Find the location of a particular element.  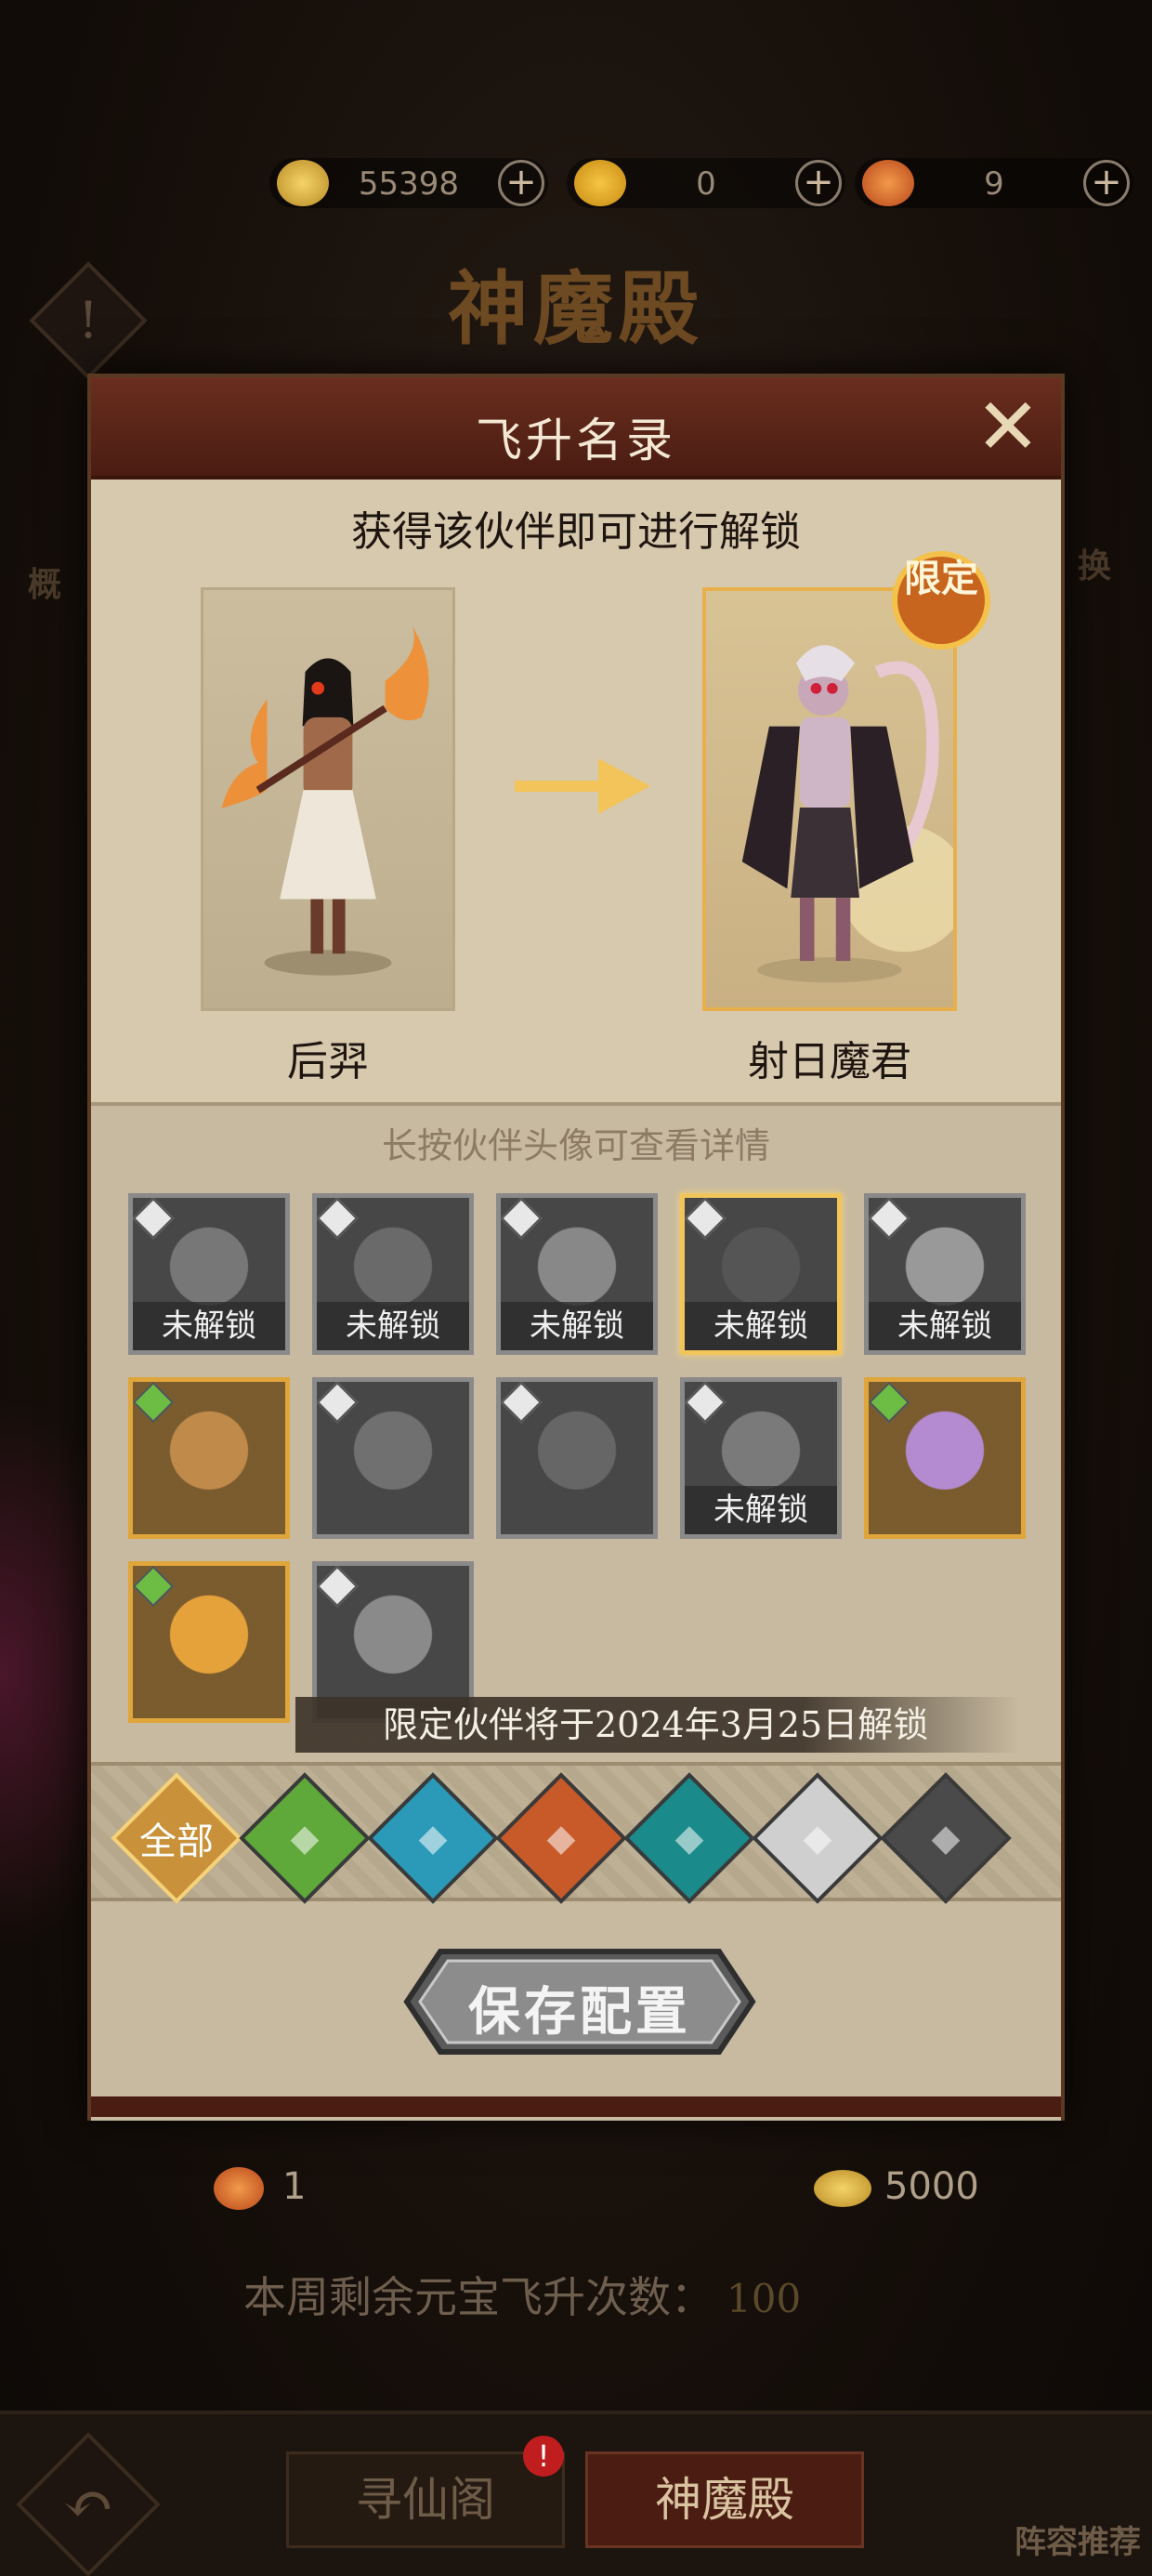

filter-all-filter: 全部 is located at coordinates (176, 1838).